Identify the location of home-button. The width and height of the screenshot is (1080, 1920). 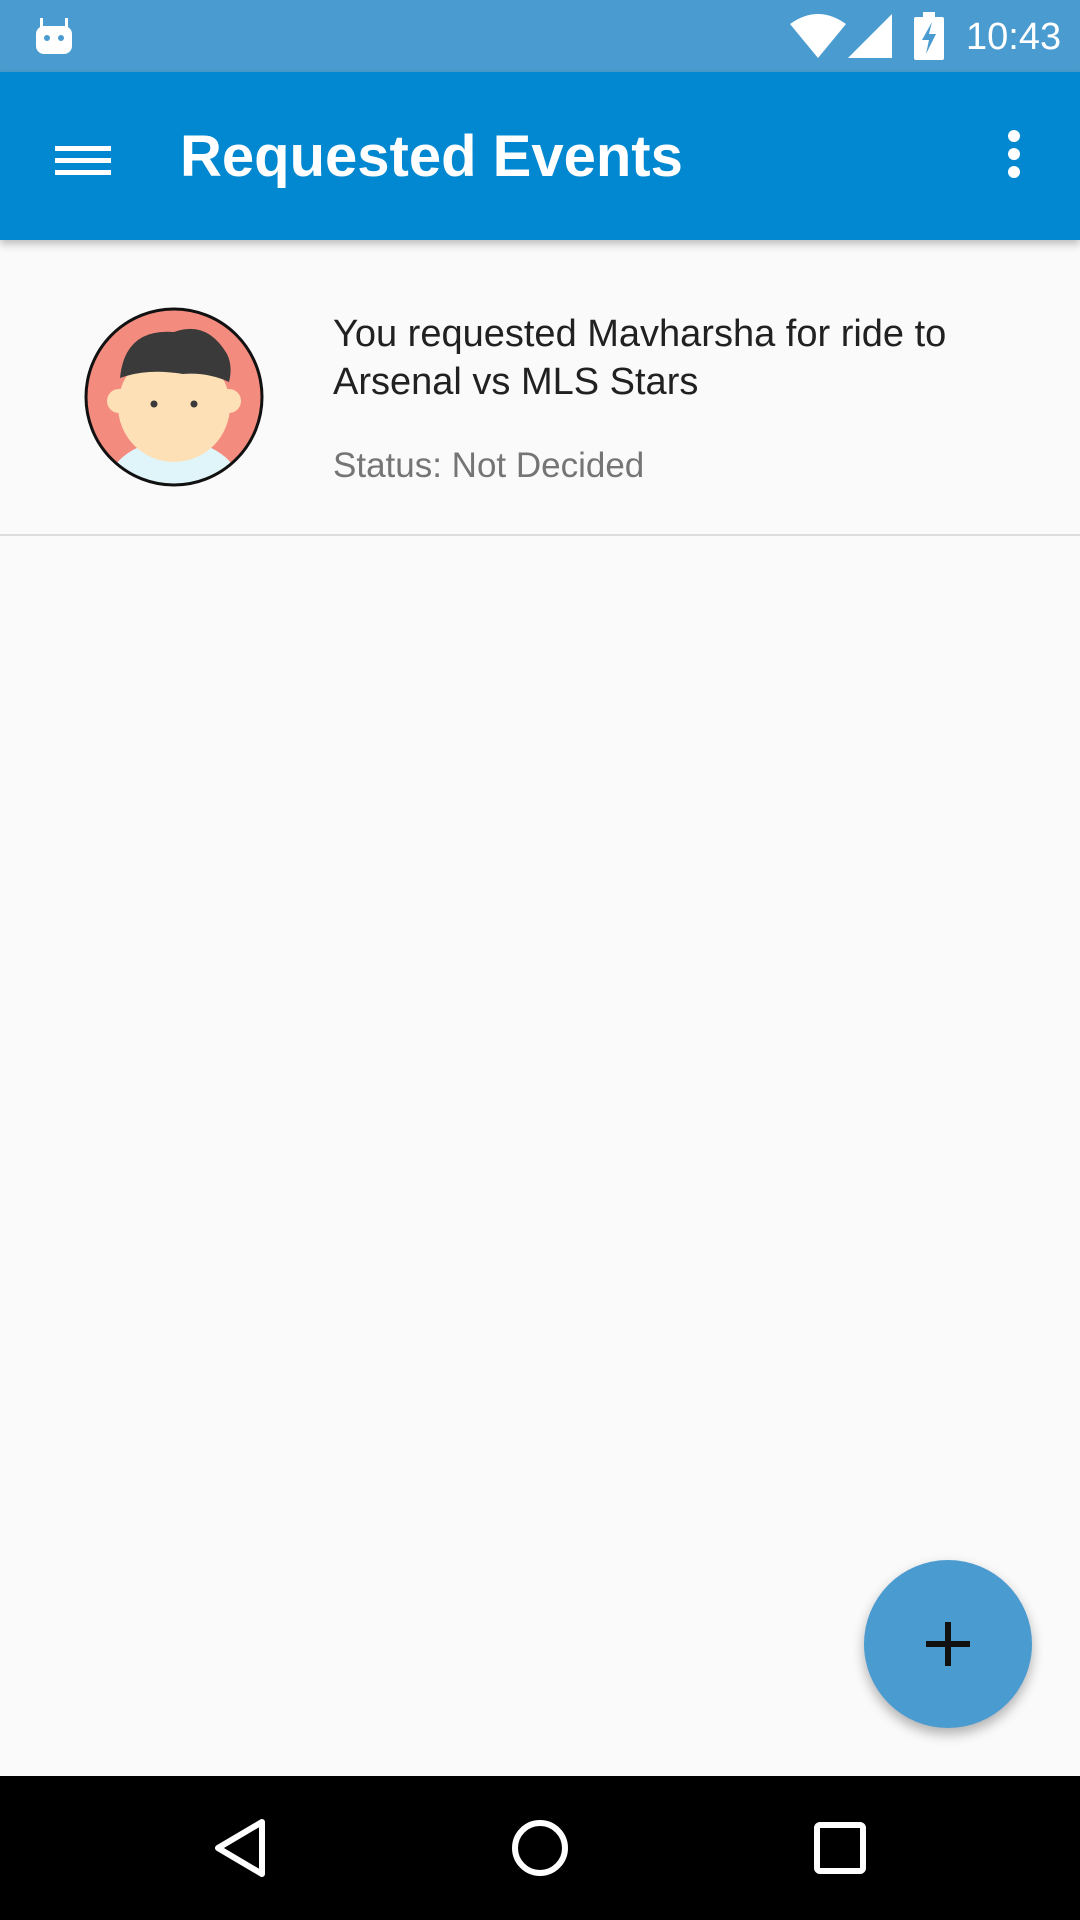
(540, 1848).